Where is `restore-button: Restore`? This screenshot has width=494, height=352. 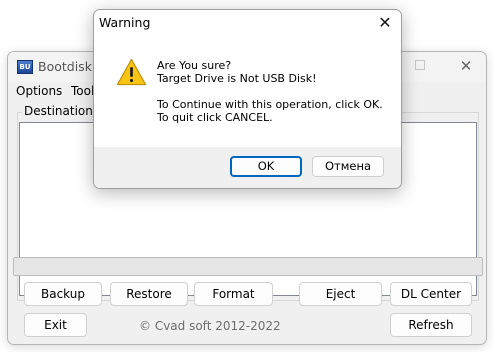
restore-button: Restore is located at coordinates (149, 294).